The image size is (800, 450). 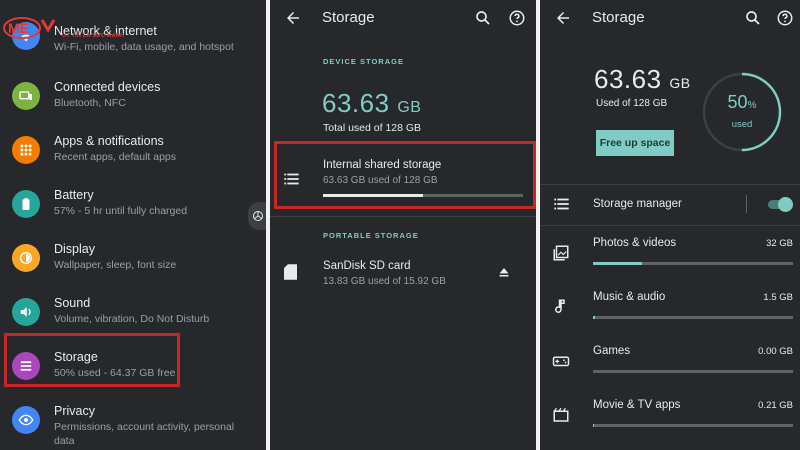 What do you see at coordinates (26, 420) in the screenshot?
I see `privacy-eye-icon` at bounding box center [26, 420].